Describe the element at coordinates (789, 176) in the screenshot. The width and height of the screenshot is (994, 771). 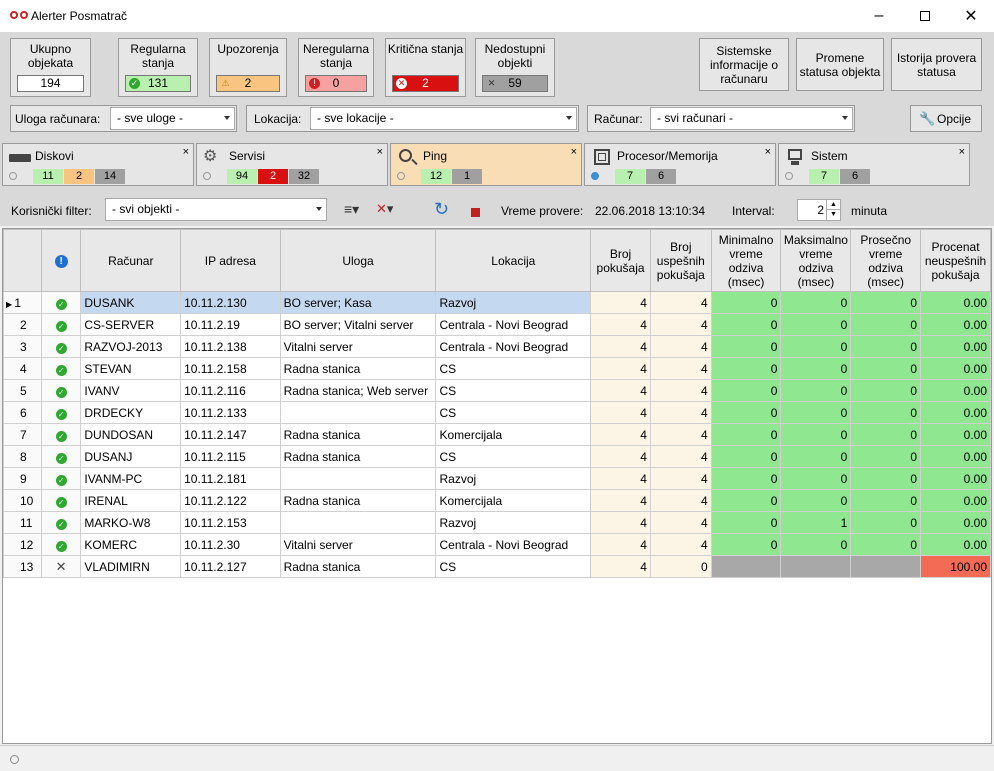
I see `status-dot-icon` at that location.